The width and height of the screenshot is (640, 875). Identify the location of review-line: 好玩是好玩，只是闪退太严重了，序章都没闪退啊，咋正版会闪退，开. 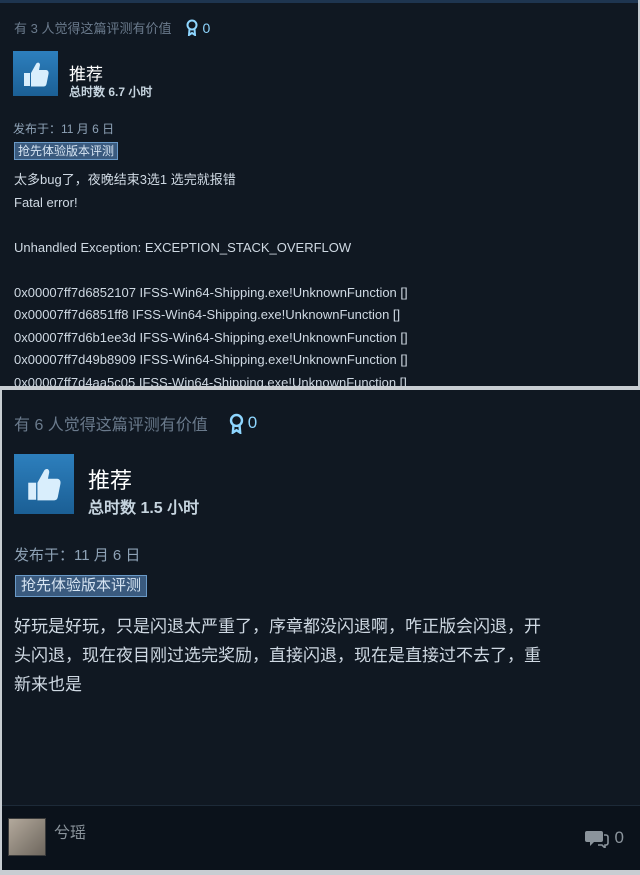
(277, 626).